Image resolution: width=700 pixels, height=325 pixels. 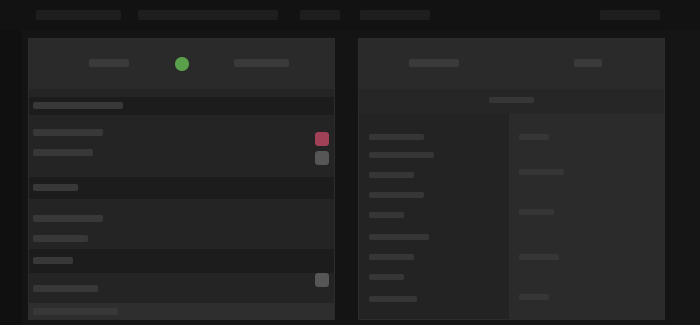 What do you see at coordinates (434, 216) in the screenshot?
I see `list-column` at bounding box center [434, 216].